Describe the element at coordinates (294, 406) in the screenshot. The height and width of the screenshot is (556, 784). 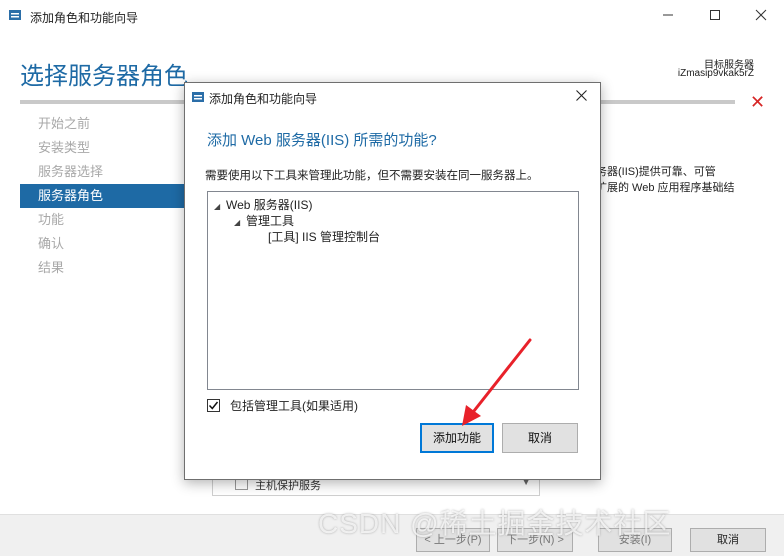
I see `include-tools-label: 包括管理工具(如果适用)` at that location.